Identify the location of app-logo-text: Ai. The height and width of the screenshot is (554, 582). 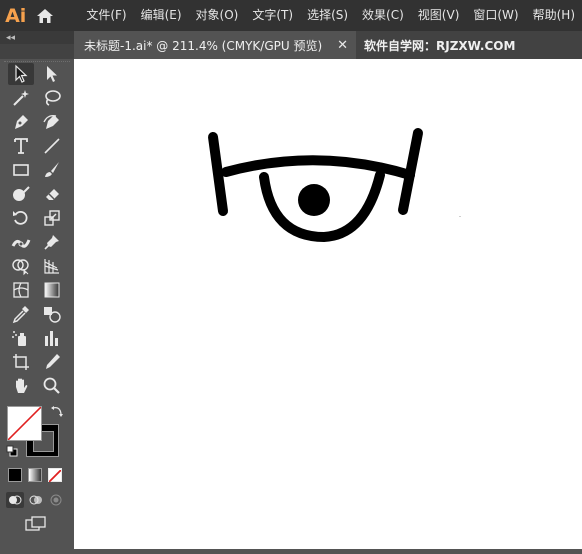
(16, 15).